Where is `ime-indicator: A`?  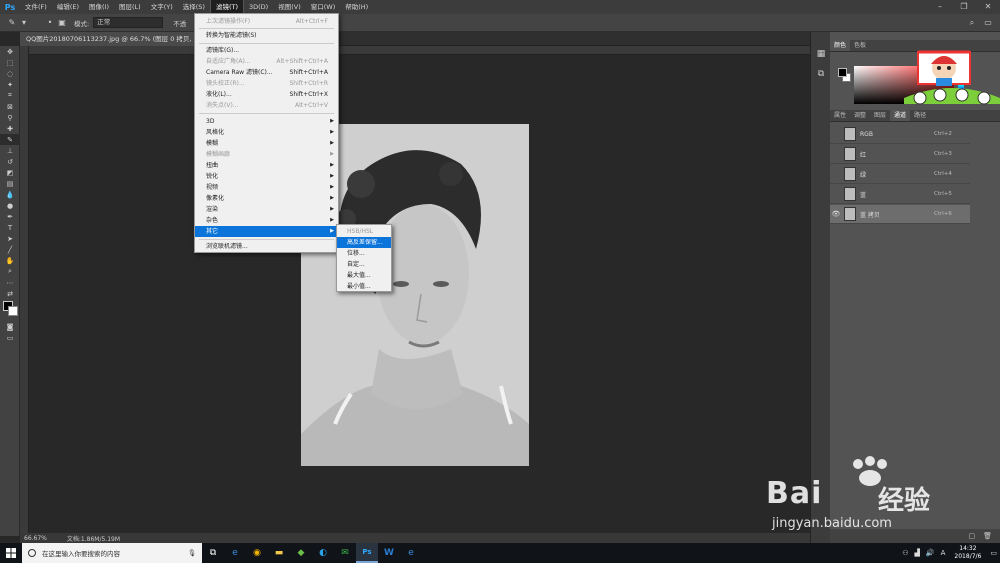 ime-indicator: A is located at coordinates (943, 553).